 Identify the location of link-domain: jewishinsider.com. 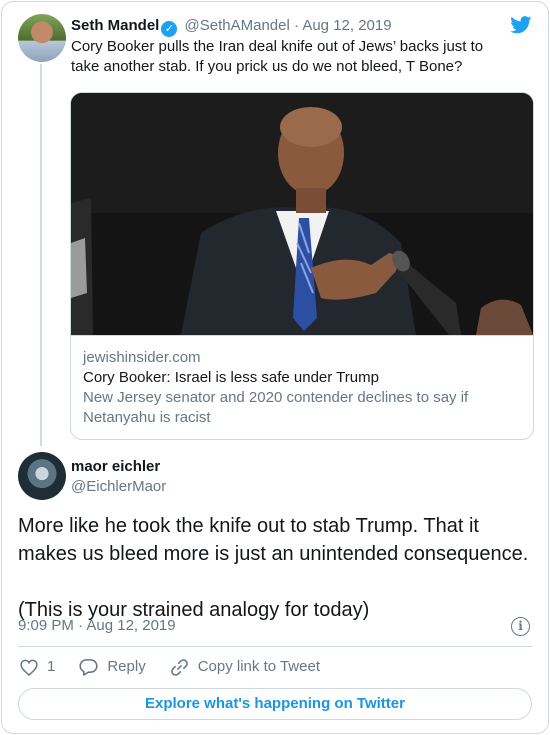
(142, 357).